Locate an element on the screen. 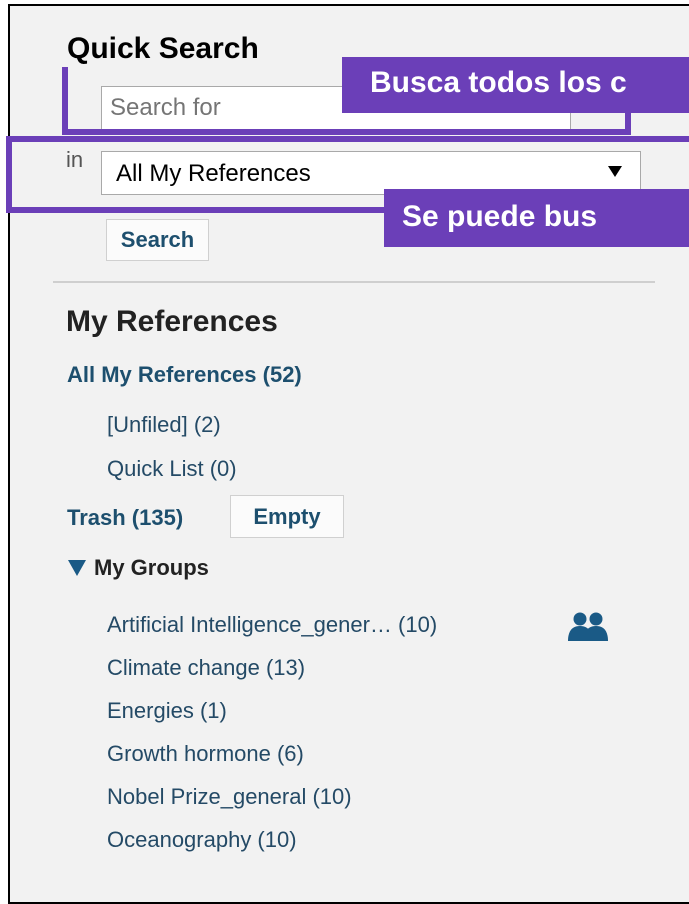 The image size is (689, 904). unfiled-link: [Unfiled] (2) is located at coordinates (164, 425).